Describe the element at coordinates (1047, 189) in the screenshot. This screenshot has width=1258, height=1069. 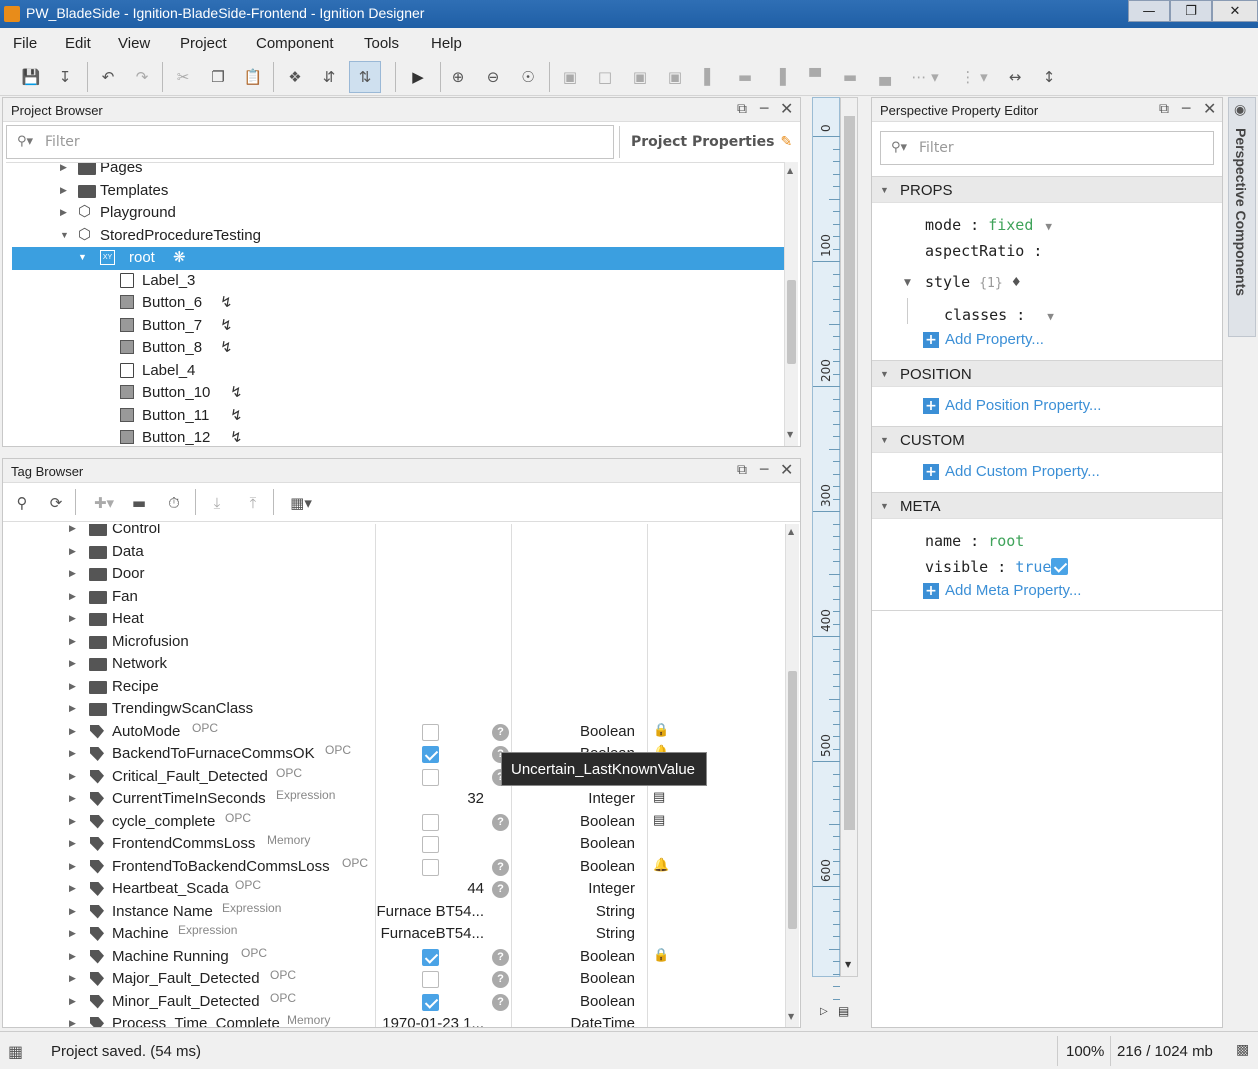
I see `props-section: ▼ PROPS` at that location.